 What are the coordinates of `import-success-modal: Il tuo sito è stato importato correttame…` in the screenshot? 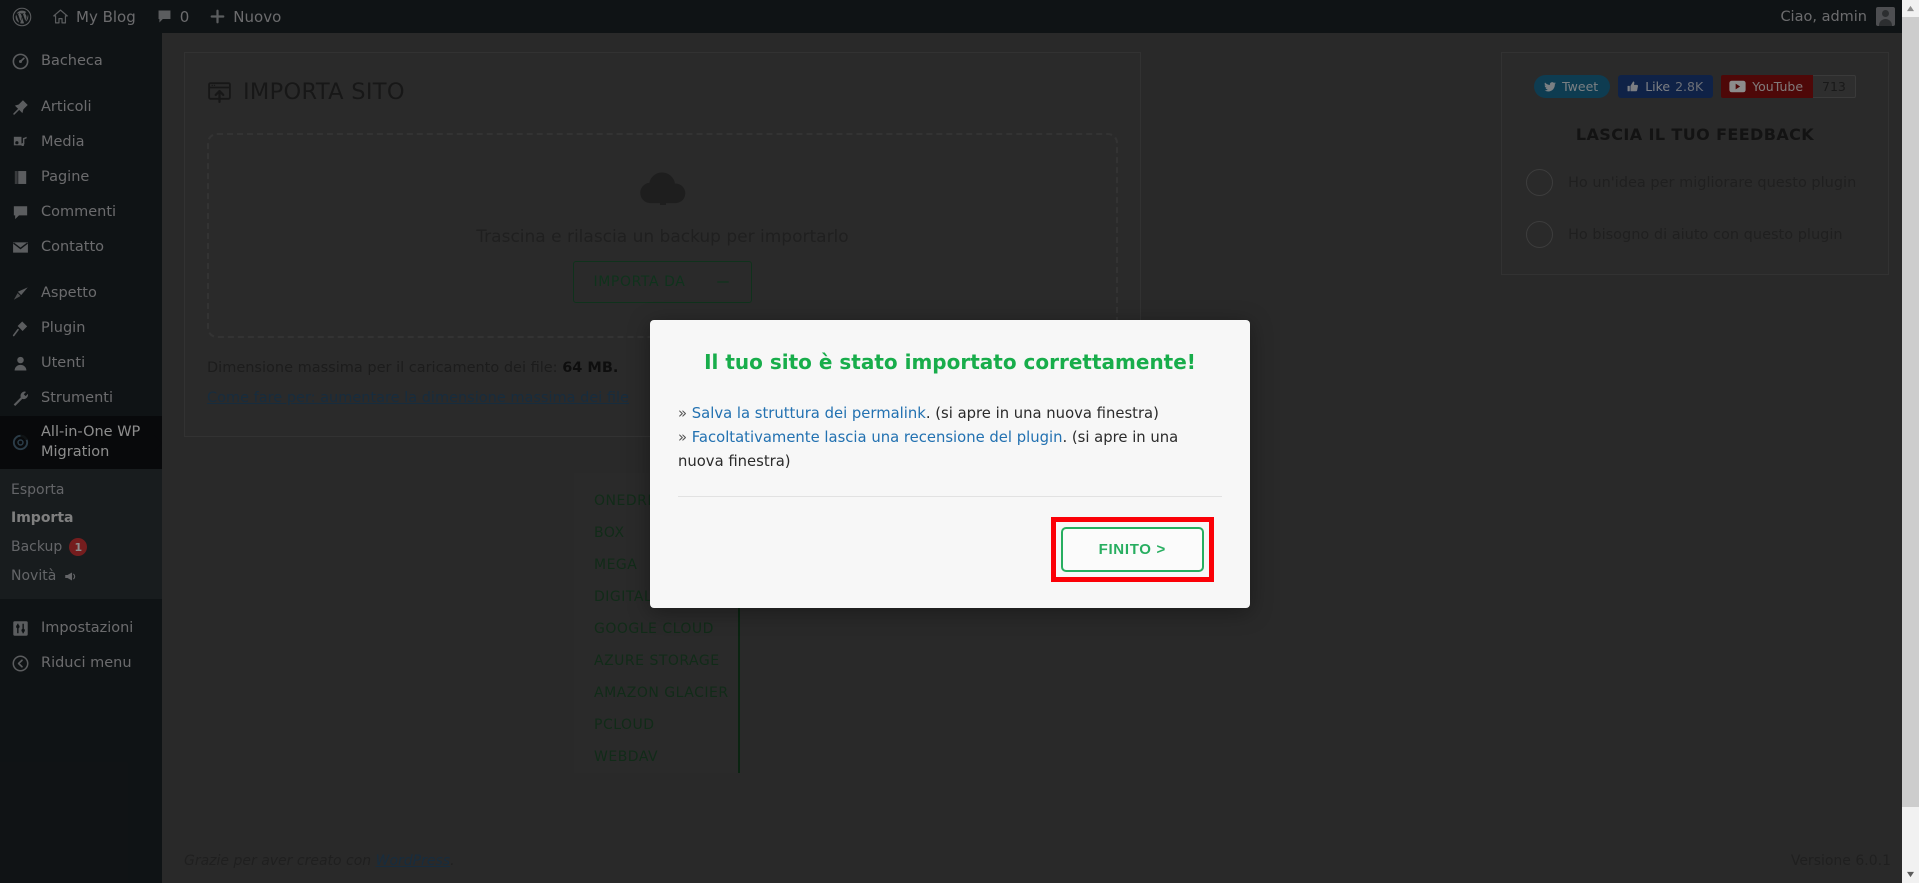 It's located at (950, 464).